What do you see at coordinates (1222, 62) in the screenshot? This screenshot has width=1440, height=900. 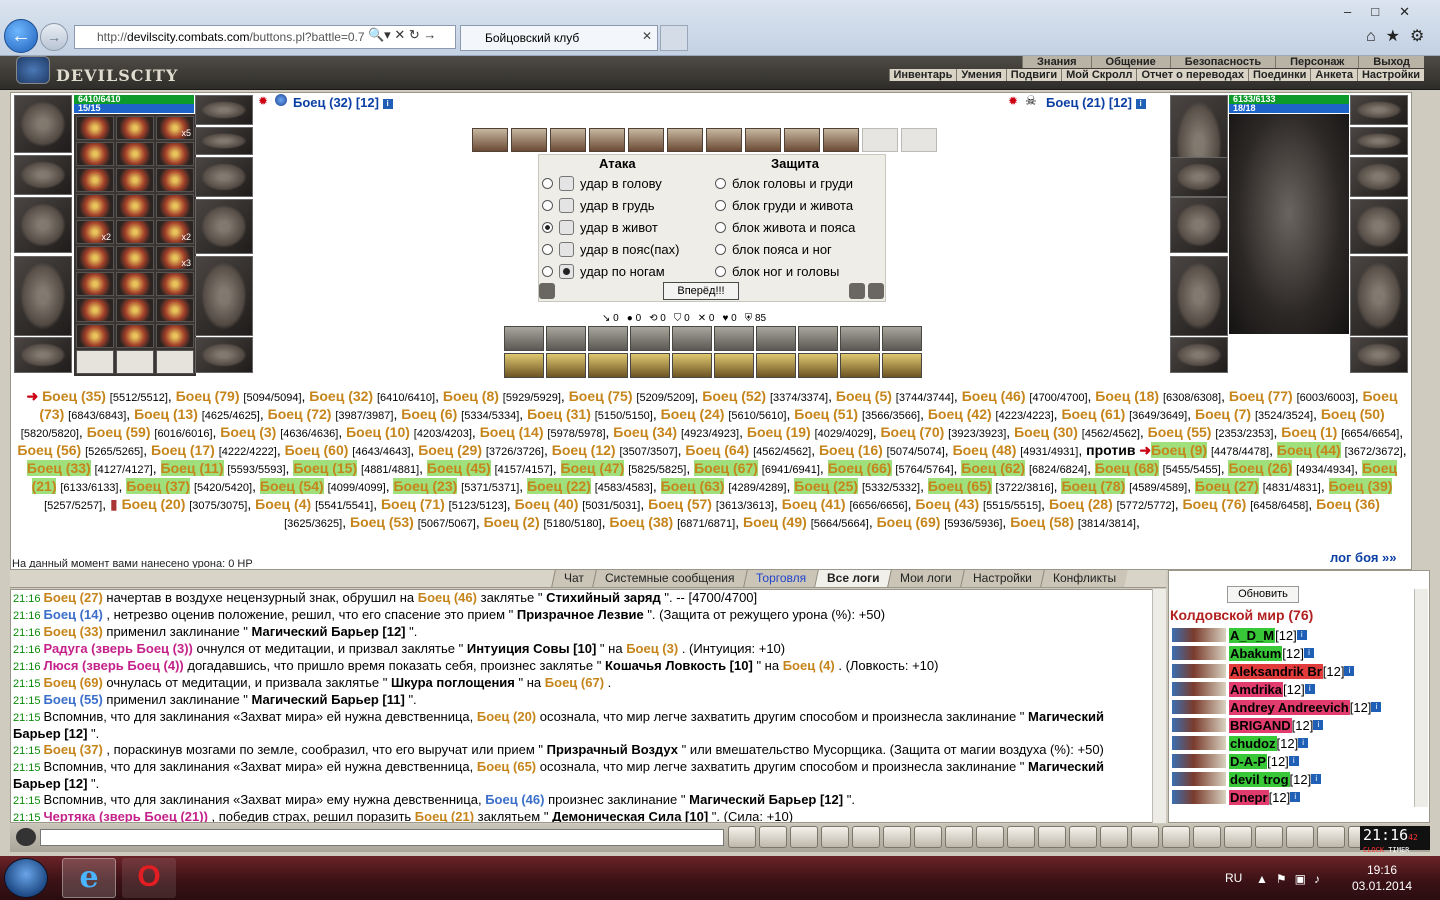 I see `menu-item-2: Безопасность` at bounding box center [1222, 62].